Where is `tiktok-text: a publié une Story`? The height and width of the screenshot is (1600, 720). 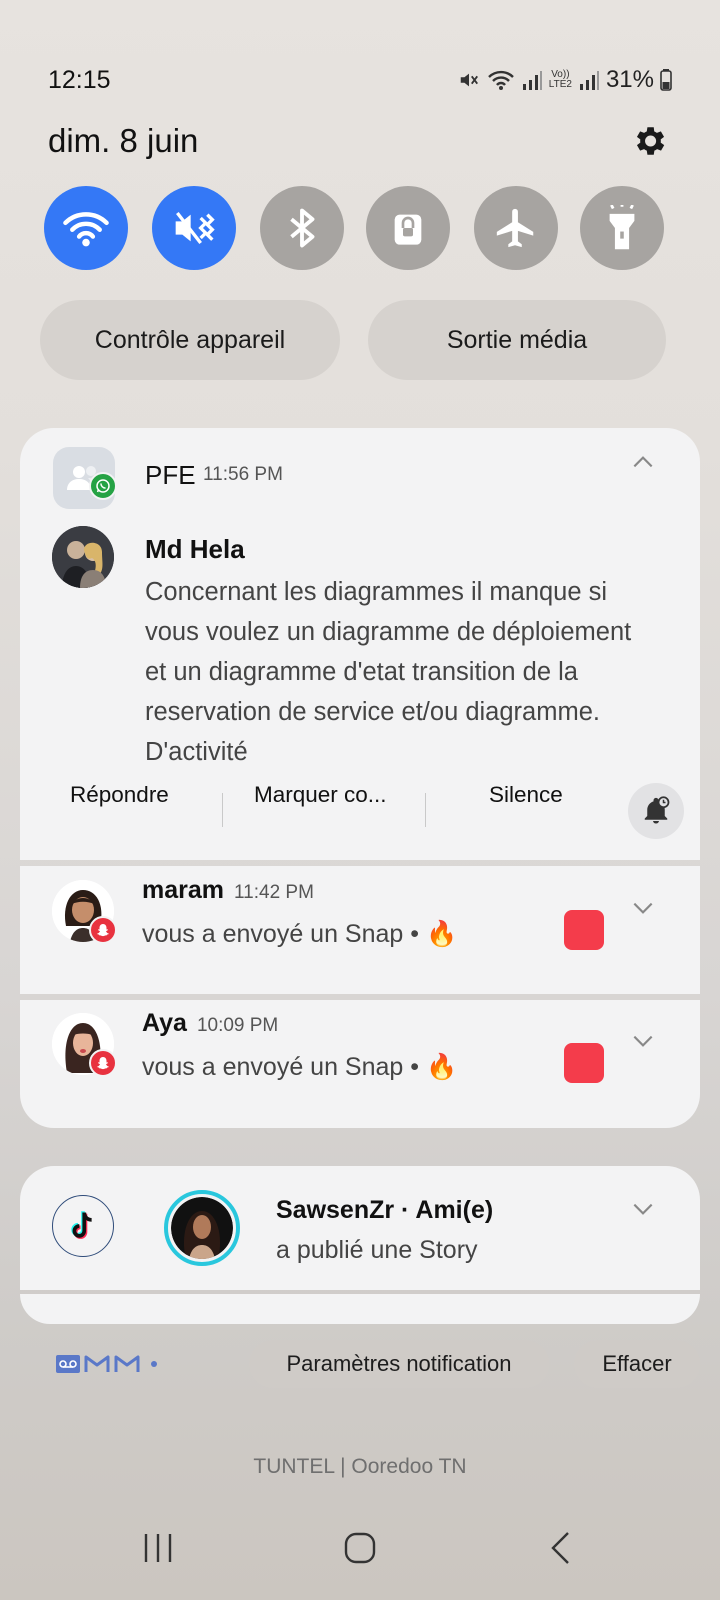
tiktok-text: a publié une Story is located at coordinates (377, 1250).